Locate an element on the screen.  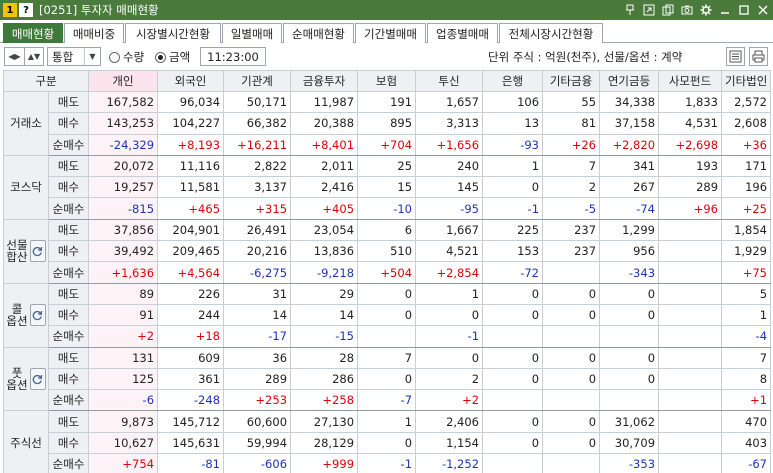
value-cell: +465 is located at coordinates (191, 208).